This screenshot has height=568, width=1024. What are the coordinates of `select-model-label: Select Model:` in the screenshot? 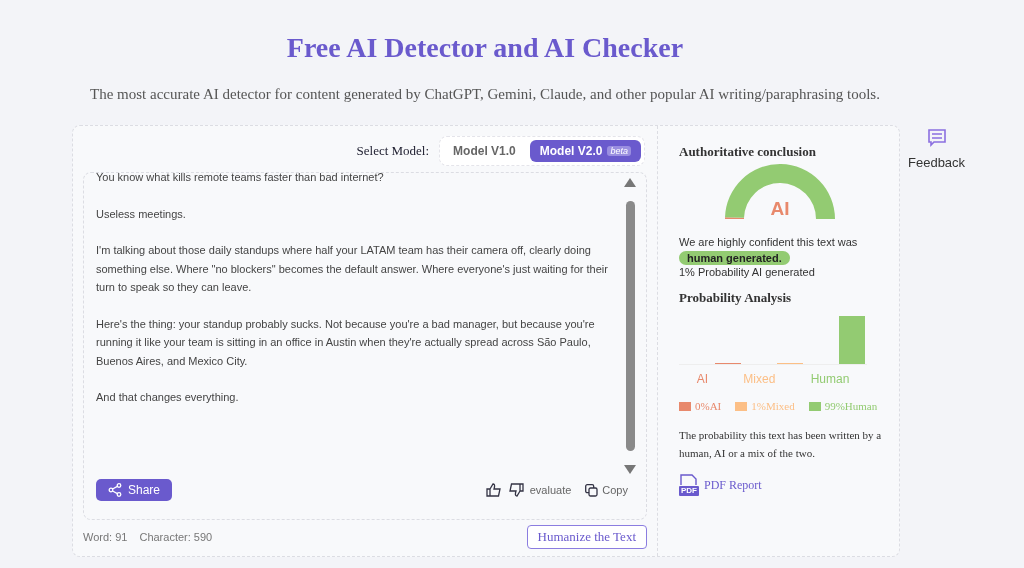 It's located at (393, 151).